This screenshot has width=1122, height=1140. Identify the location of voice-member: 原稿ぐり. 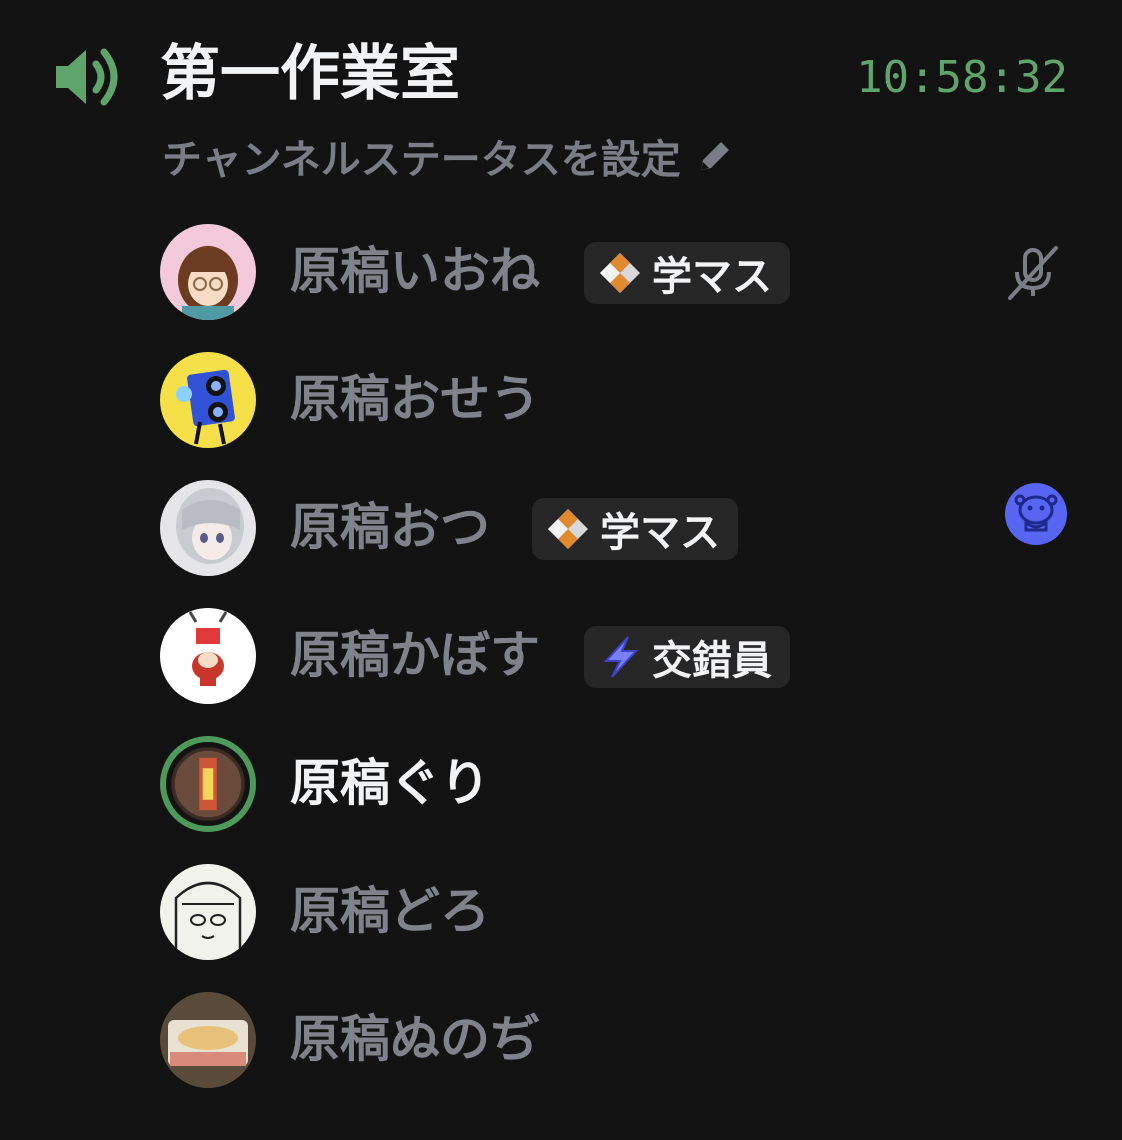
(561, 784).